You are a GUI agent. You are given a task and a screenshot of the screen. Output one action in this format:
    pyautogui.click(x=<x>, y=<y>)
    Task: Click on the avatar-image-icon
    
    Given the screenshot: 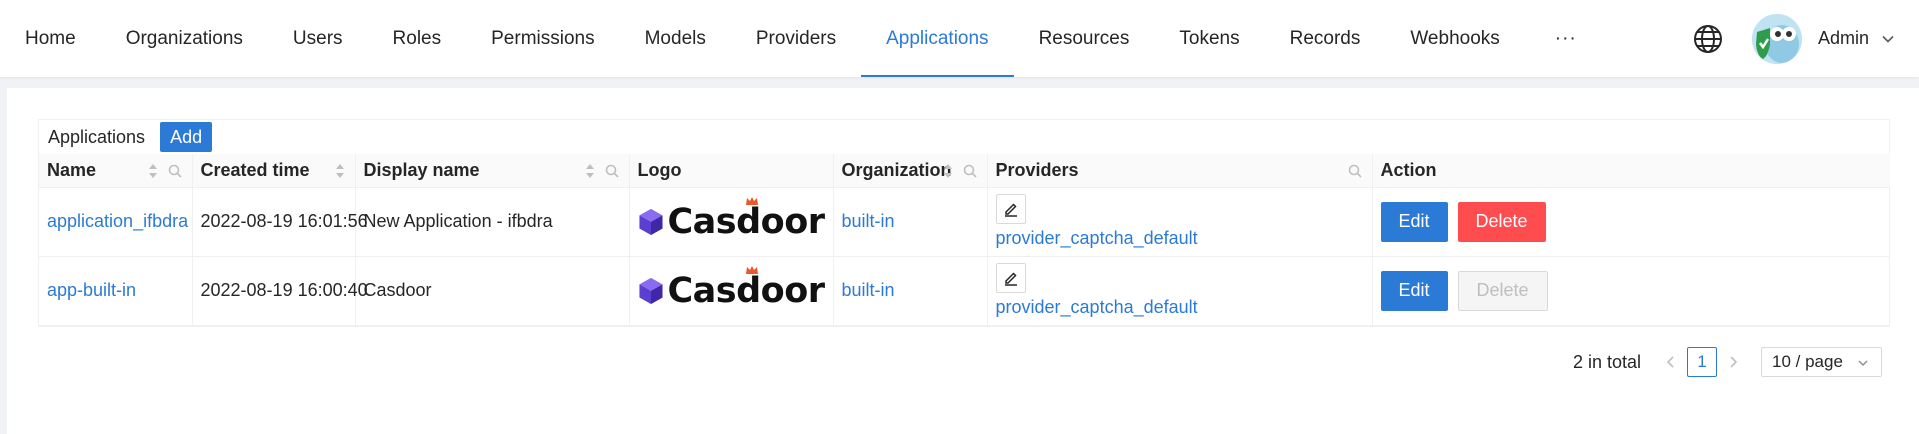 What is the action you would take?
    pyautogui.click(x=1776, y=38)
    